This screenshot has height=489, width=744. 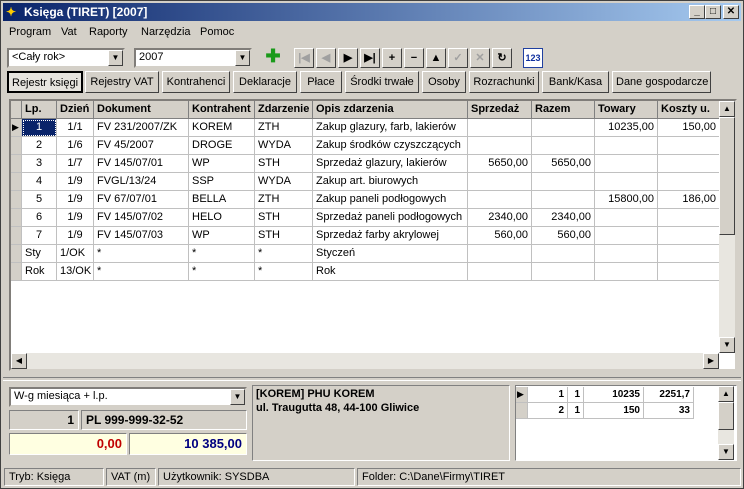 I want to click on table-cell: 560,00, so click(x=563, y=236).